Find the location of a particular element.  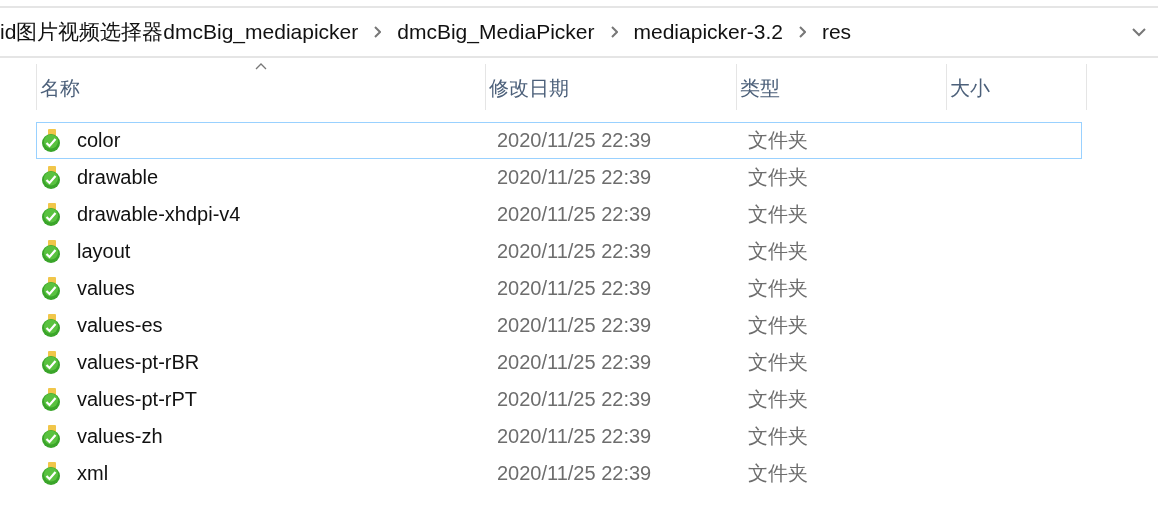

chevron-down-icon is located at coordinates (1139, 32).